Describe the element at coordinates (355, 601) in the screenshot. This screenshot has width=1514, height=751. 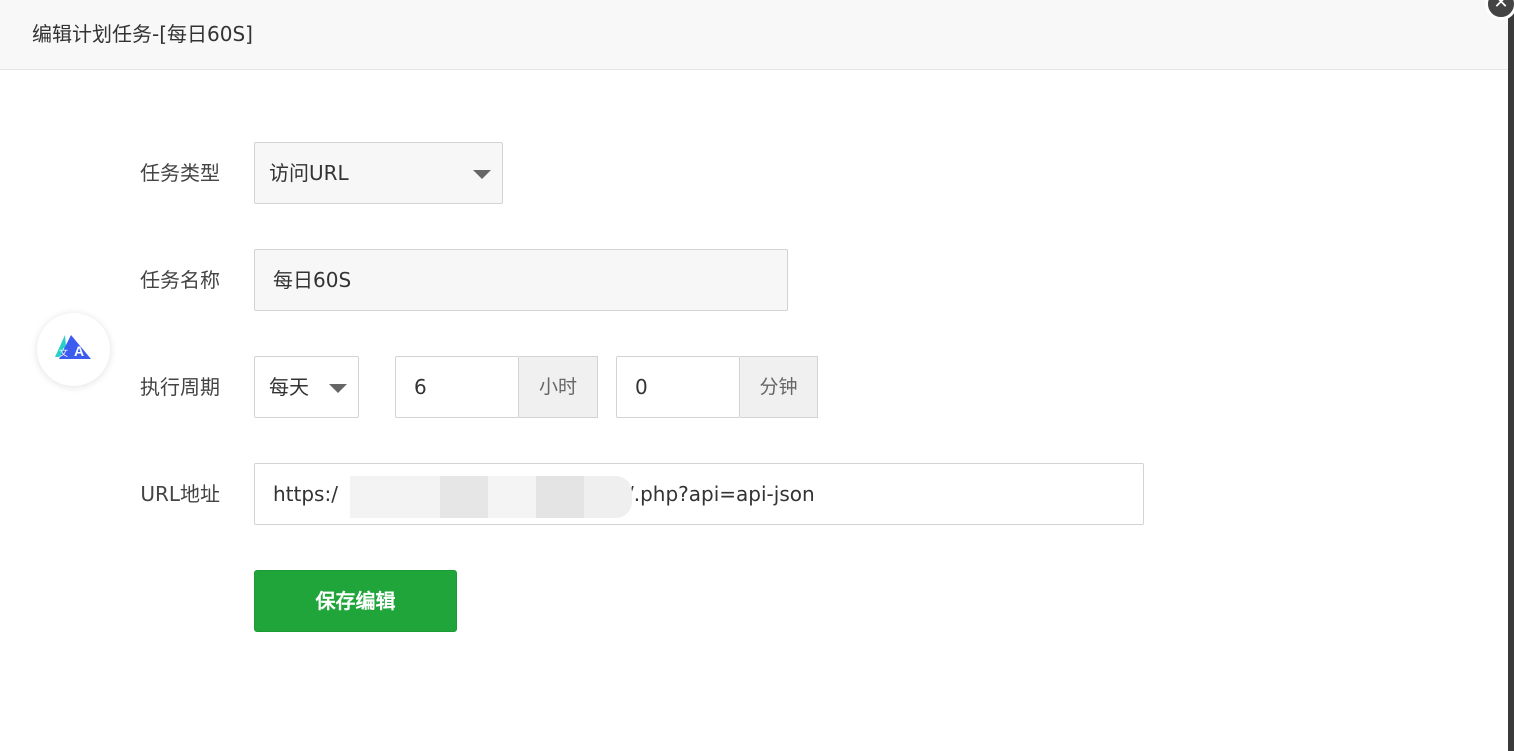
I see `save-edit-button: 保存编辑` at that location.